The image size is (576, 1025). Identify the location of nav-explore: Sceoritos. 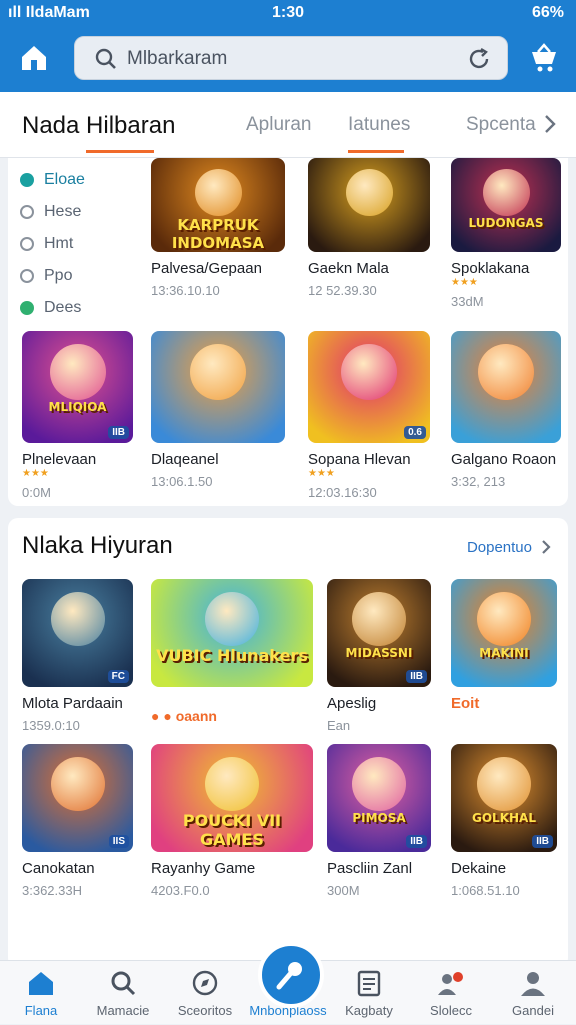
(205, 993).